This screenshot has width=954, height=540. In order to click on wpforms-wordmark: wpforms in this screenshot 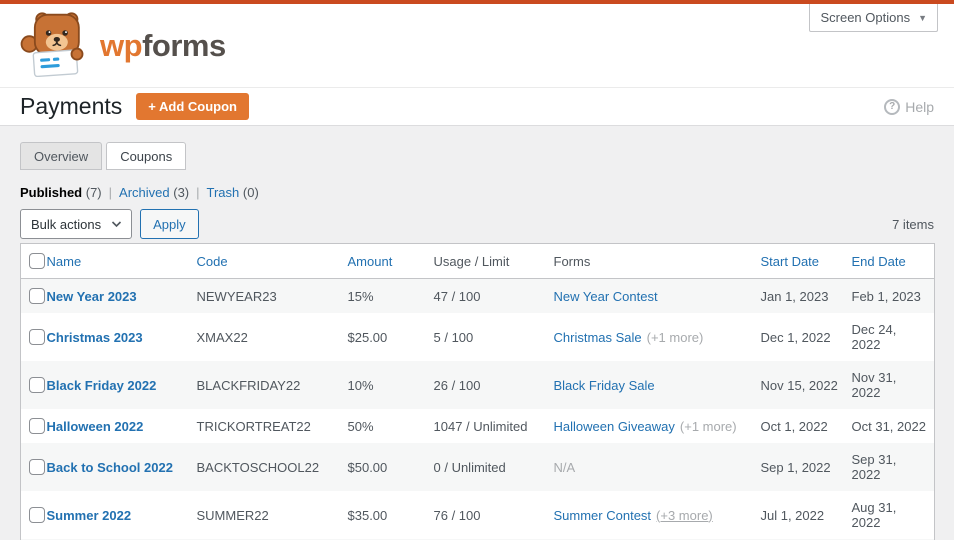, I will do `click(163, 45)`.